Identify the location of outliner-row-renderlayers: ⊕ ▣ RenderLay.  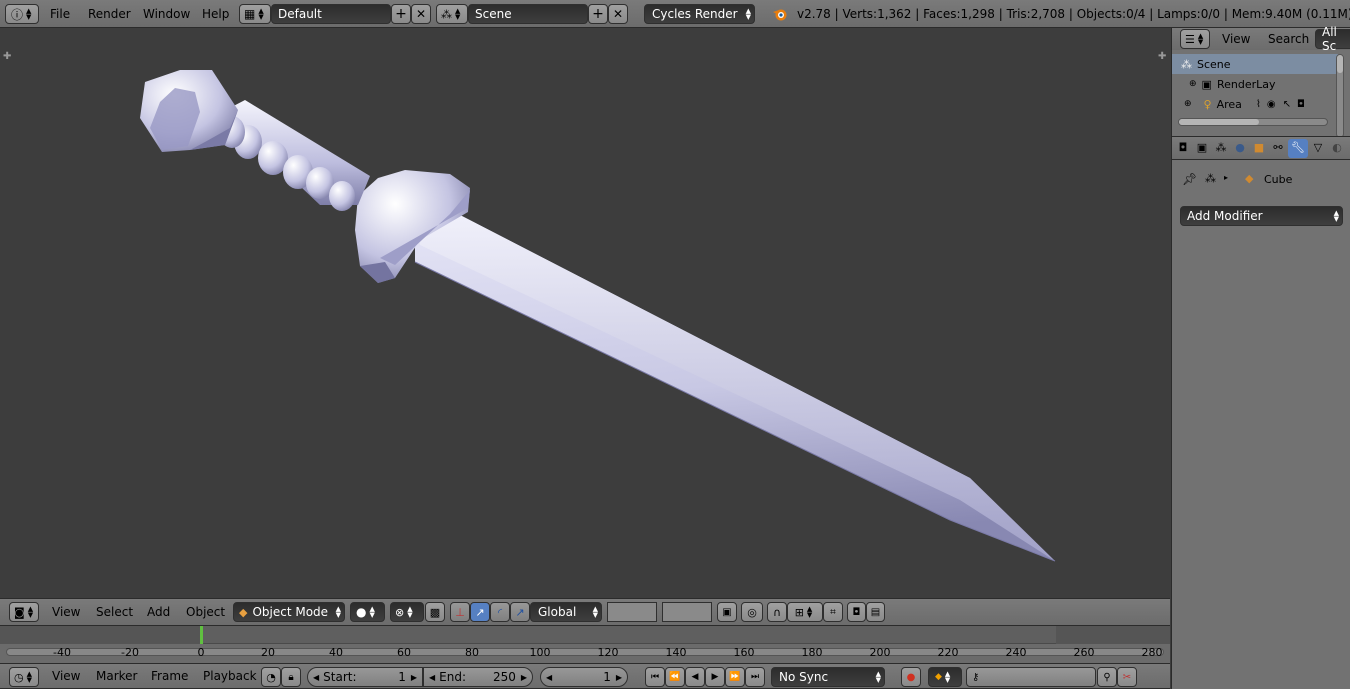
(1255, 84).